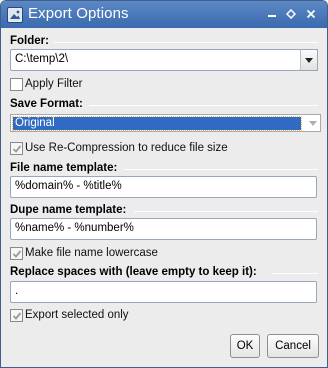 This screenshot has height=368, width=328. Describe the element at coordinates (291, 14) in the screenshot. I see `maximize-icon` at that location.